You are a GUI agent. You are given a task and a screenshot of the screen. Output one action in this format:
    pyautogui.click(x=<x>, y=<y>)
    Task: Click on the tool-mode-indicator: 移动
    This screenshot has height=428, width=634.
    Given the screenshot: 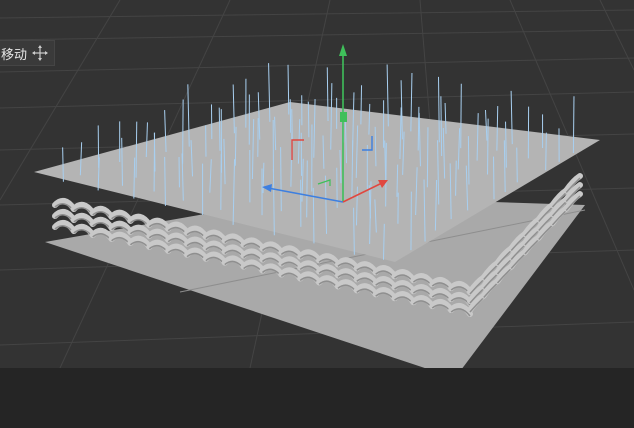 What is the action you would take?
    pyautogui.click(x=28, y=53)
    